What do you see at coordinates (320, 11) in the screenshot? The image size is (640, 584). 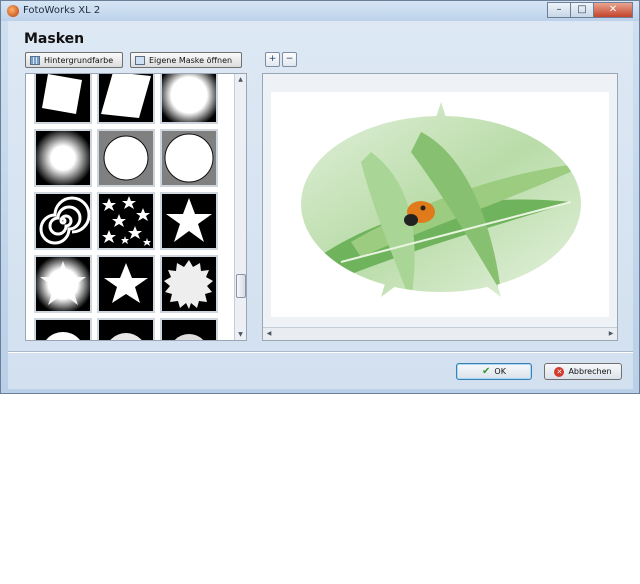 I see `title-bar: FotoWorks XL 2 – □ ✕` at bounding box center [320, 11].